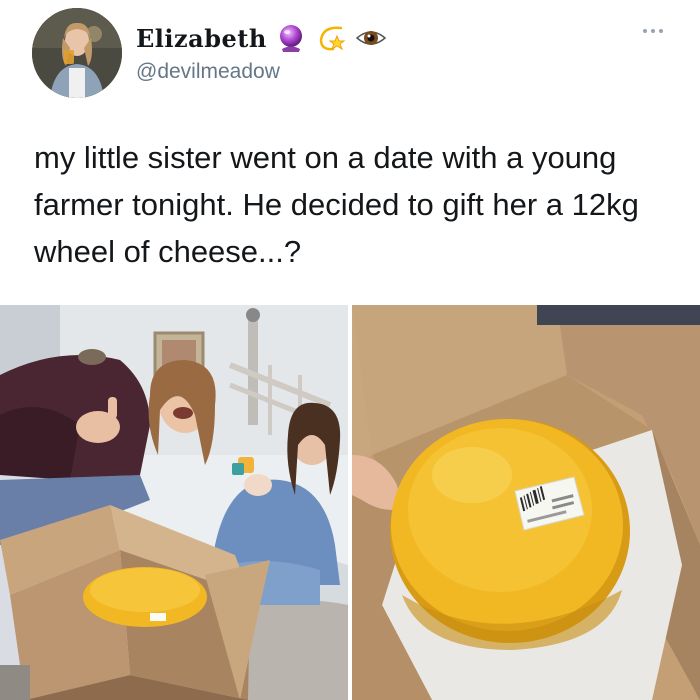  Describe the element at coordinates (645, 31) in the screenshot. I see `more-dots-icon` at that location.